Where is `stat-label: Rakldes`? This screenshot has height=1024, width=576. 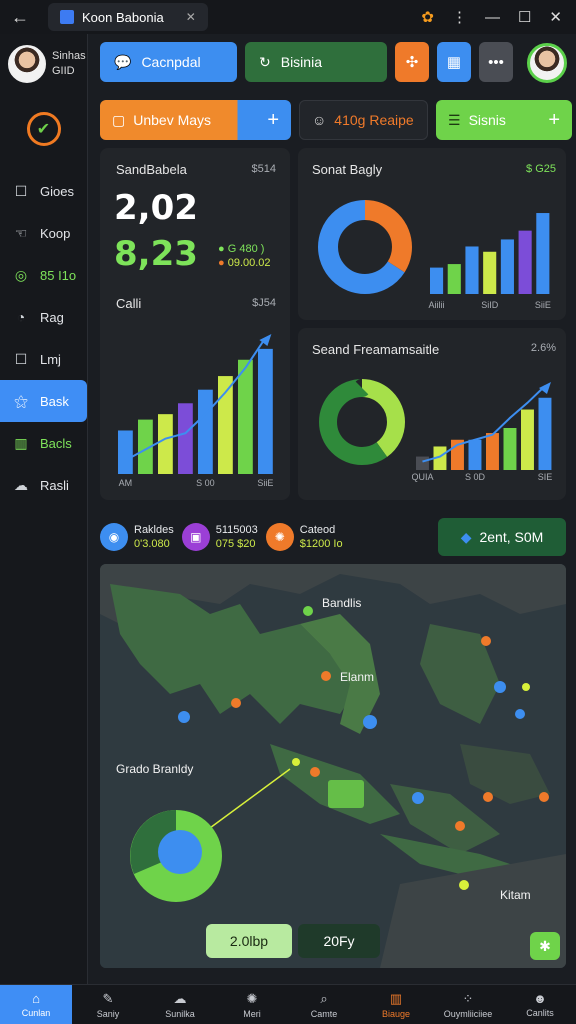
stat-label: Rakldes is located at coordinates (154, 530).